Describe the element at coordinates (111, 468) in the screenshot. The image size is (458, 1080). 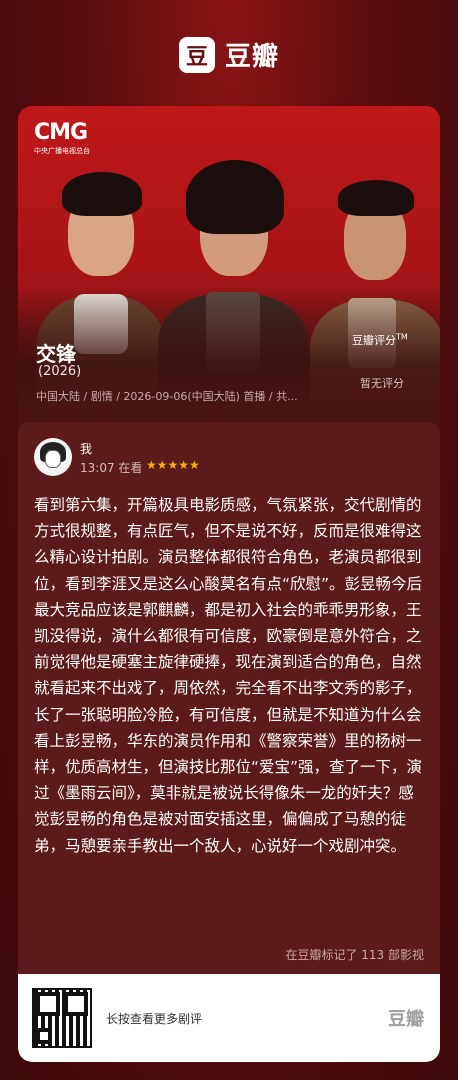
I see `review-time-status: 13:07 在看` at that location.